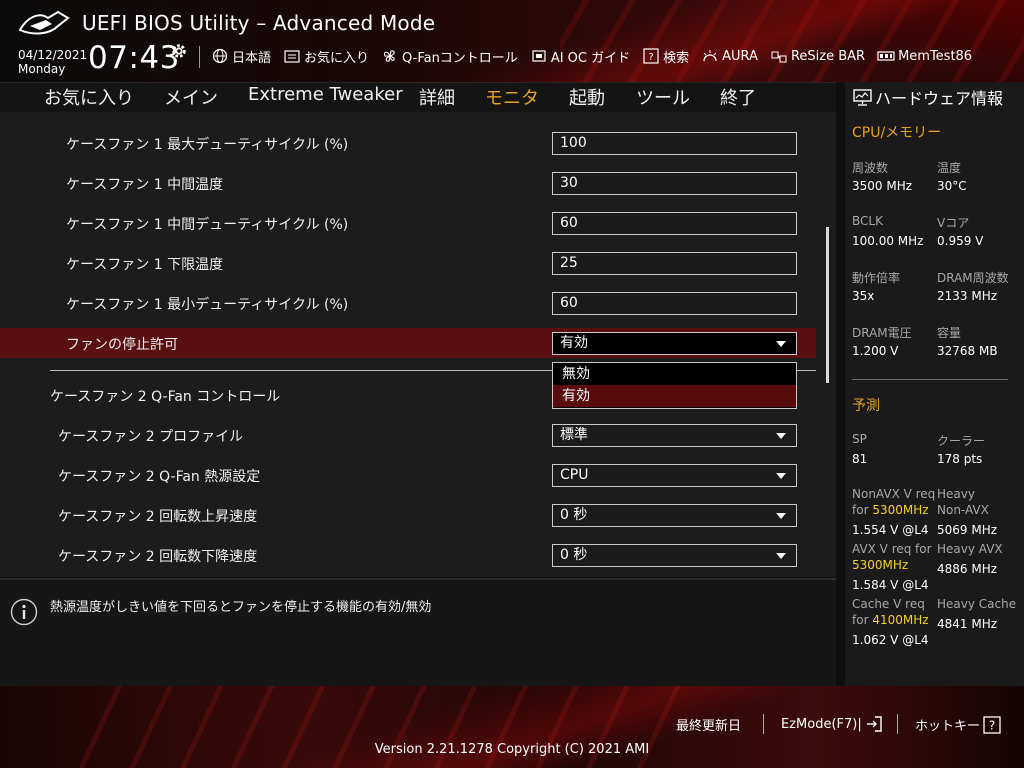 This screenshot has height=768, width=1024. What do you see at coordinates (674, 343) in the screenshot?
I see `fan-stop-select: 有効` at bounding box center [674, 343].